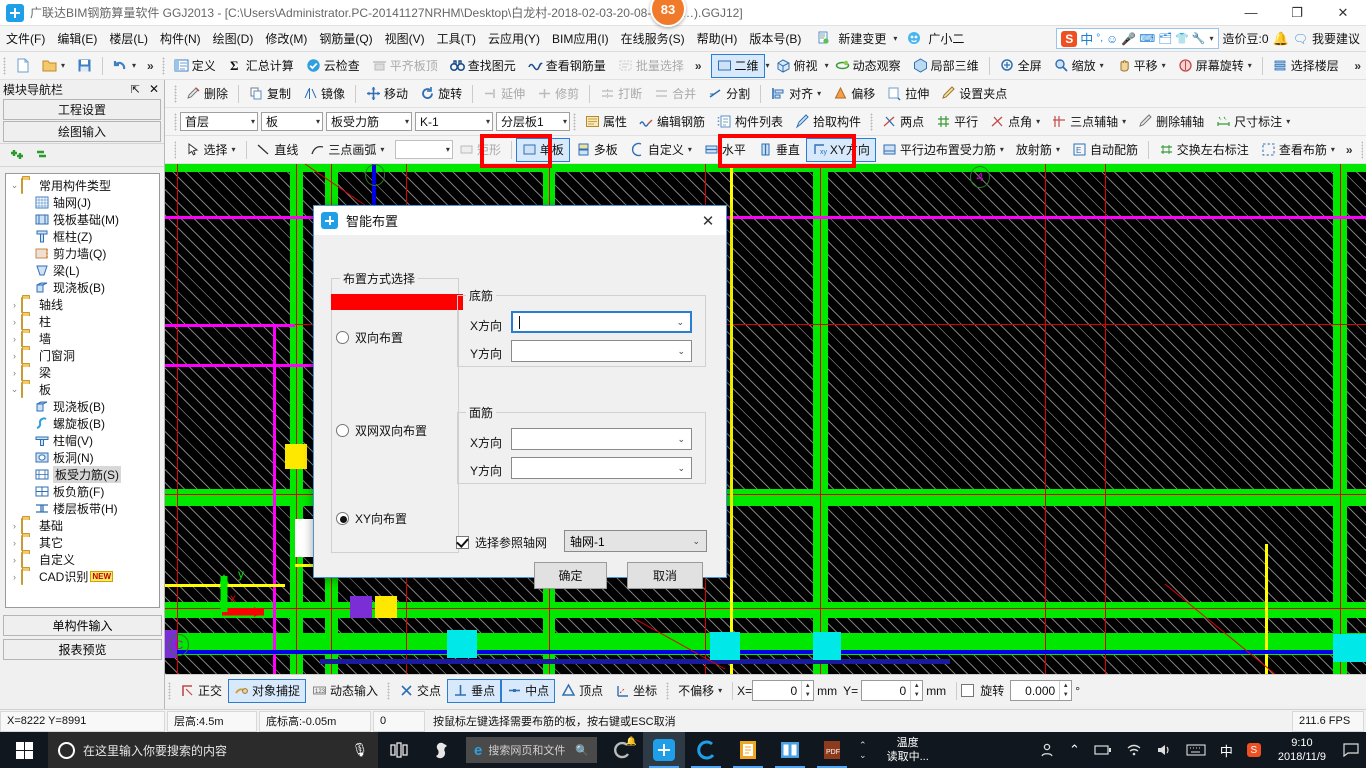 The width and height of the screenshot is (1366, 768). I want to click on toolbar-button-radial-rebar: 放射筋 ▾, so click(1038, 150).